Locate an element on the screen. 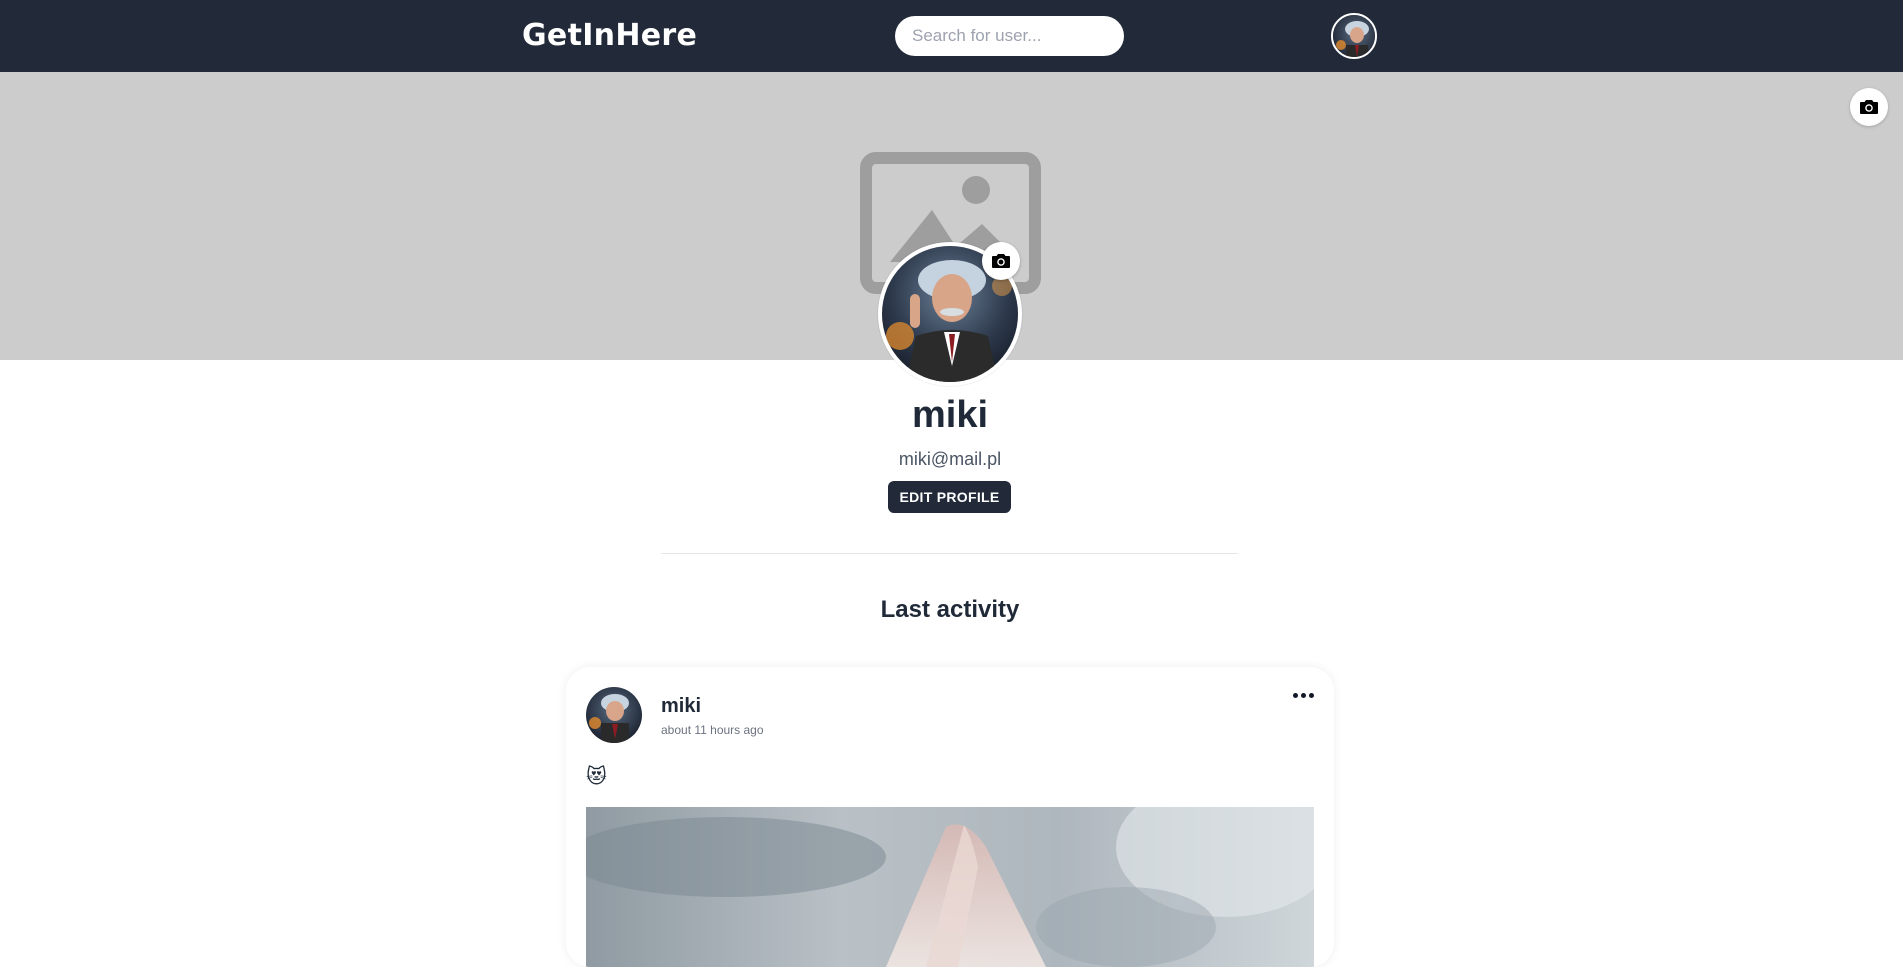  divider is located at coordinates (949, 553).